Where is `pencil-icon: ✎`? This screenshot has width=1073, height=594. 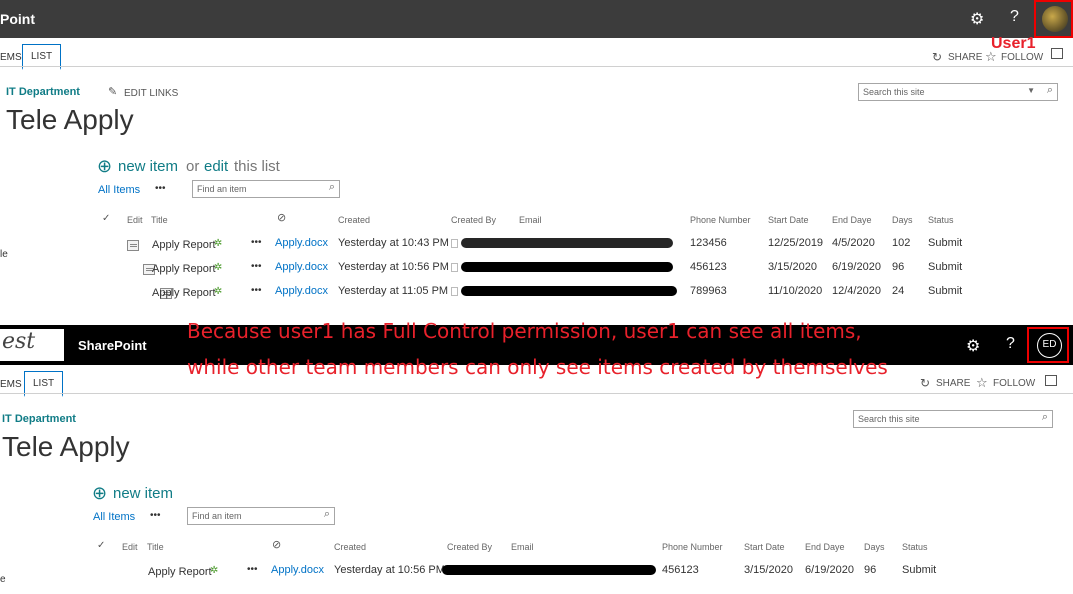
pencil-icon: ✎ is located at coordinates (112, 91).